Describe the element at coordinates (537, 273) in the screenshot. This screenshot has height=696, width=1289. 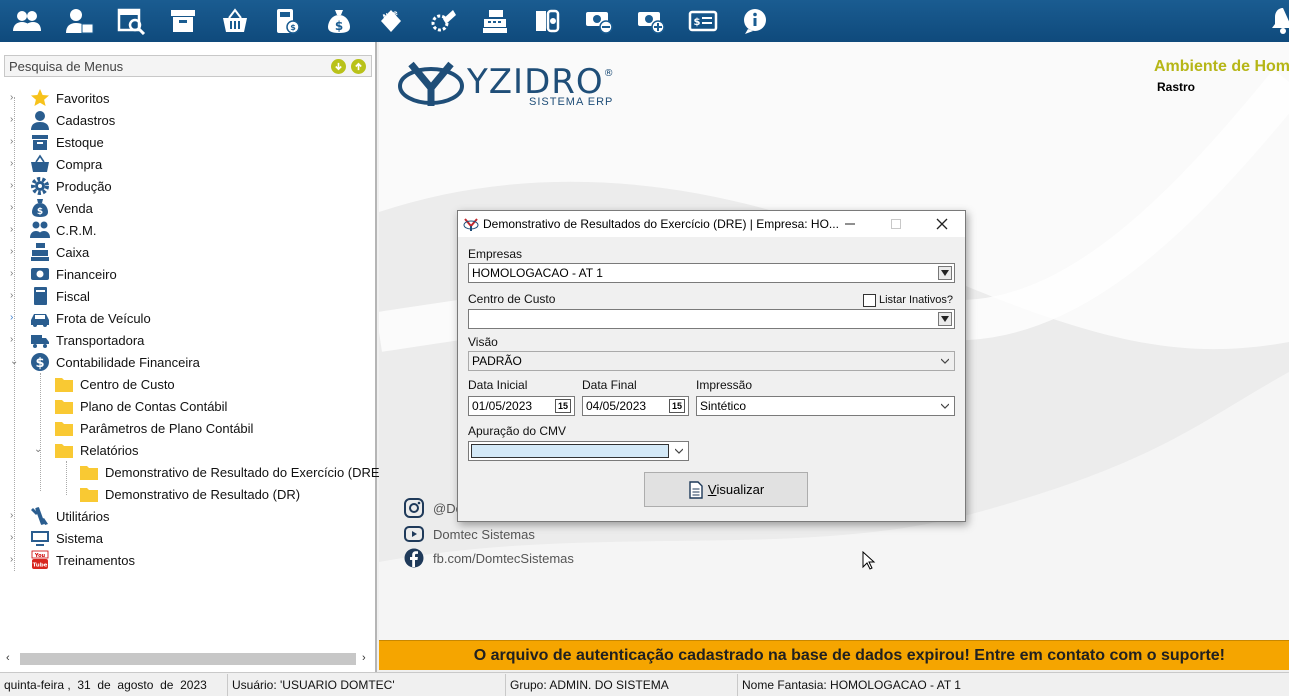
I see `empresas-value: HOMOLOGACAO - AT 1` at that location.